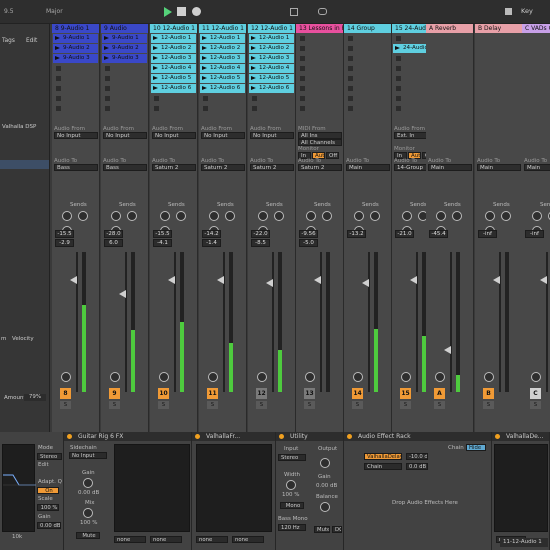 This screenshot has width=550, height=550. Describe the element at coordinates (271, 48) in the screenshot. I see `clip-slot: 12-Audio 2` at that location.